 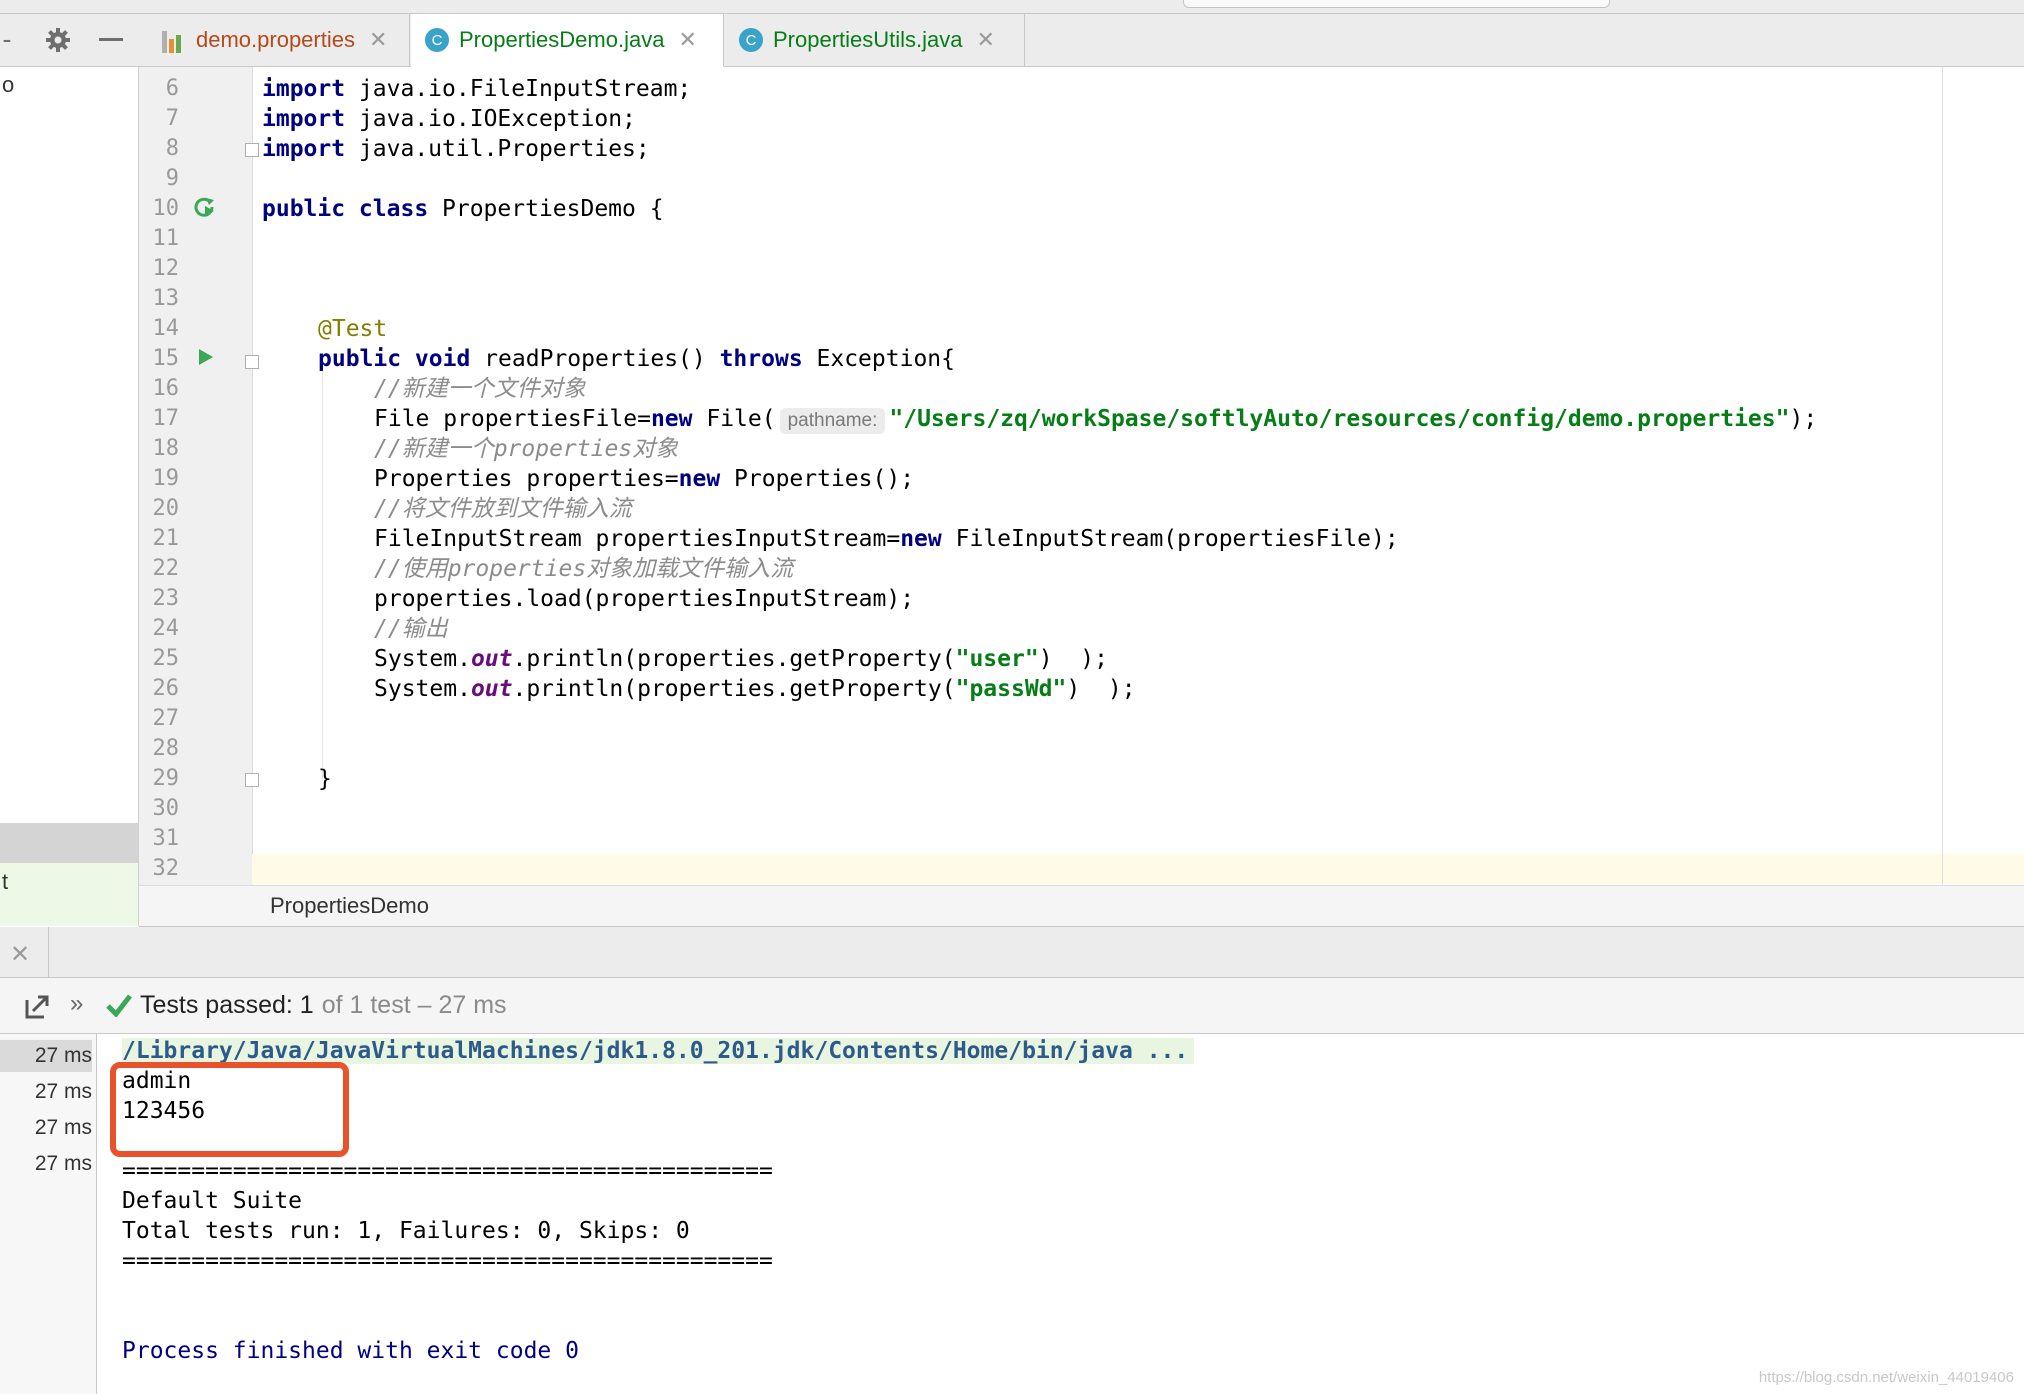 I want to click on code-line-29: }, so click(x=325, y=779).